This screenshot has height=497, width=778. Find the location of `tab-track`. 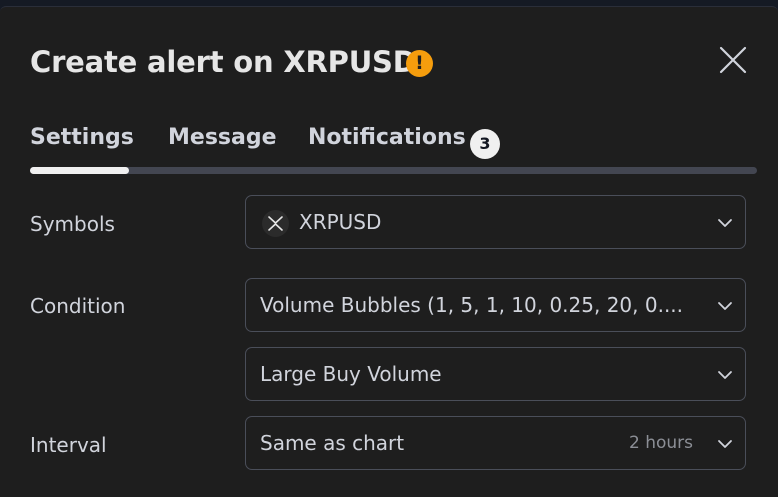

tab-track is located at coordinates (393, 170).